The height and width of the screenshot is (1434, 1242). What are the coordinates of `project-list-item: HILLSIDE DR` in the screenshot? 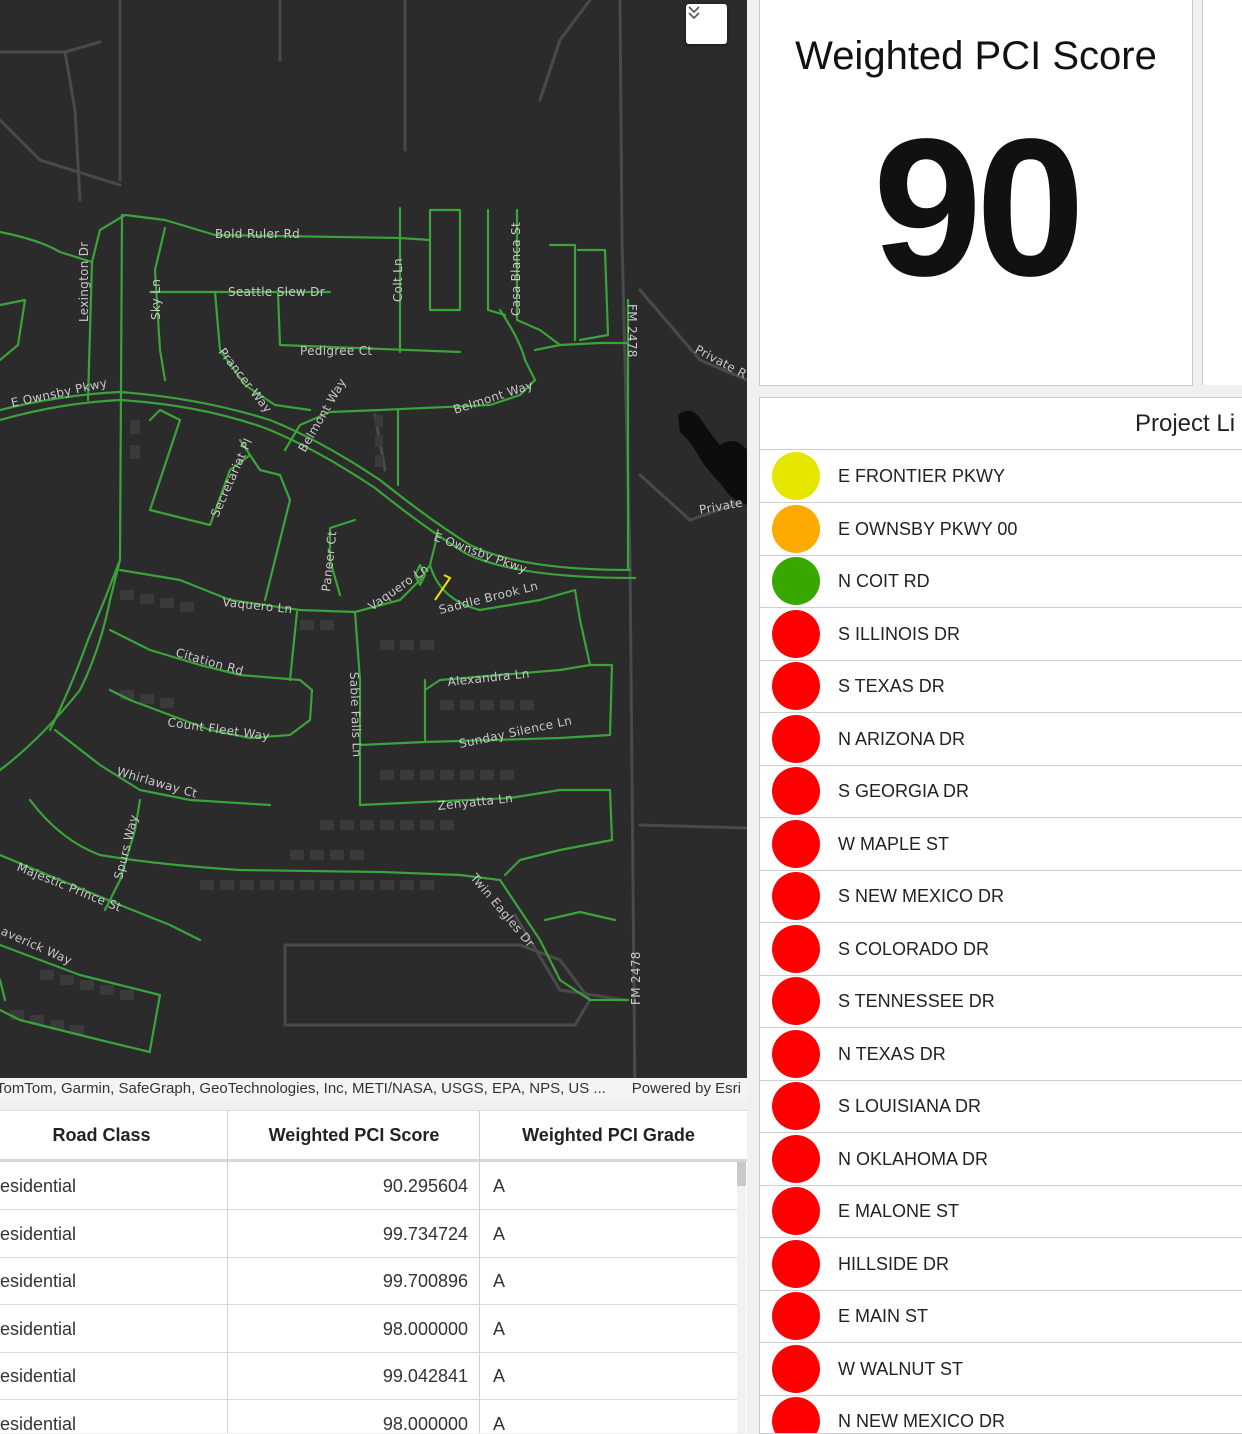 It's located at (1001, 1264).